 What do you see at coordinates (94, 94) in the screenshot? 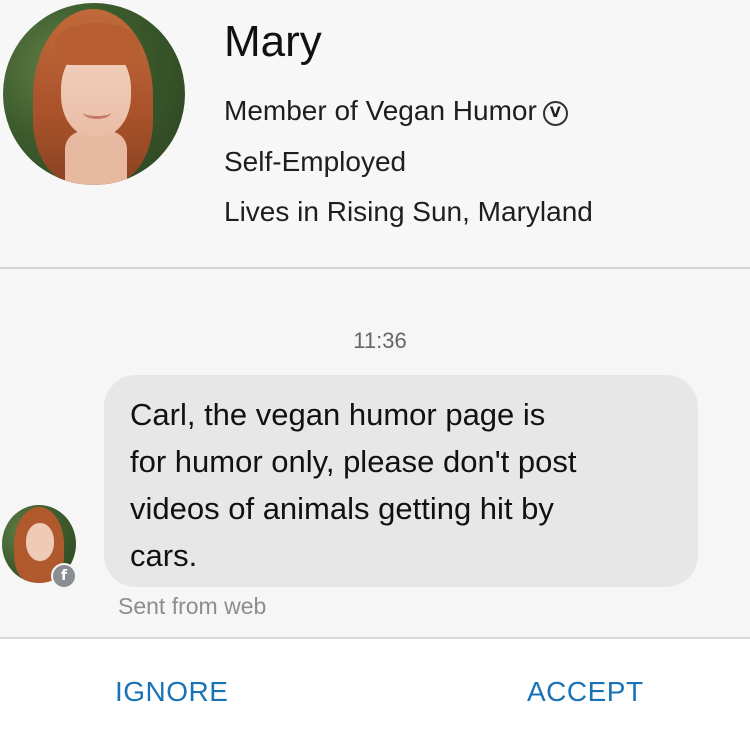
I see `profile-avatar` at bounding box center [94, 94].